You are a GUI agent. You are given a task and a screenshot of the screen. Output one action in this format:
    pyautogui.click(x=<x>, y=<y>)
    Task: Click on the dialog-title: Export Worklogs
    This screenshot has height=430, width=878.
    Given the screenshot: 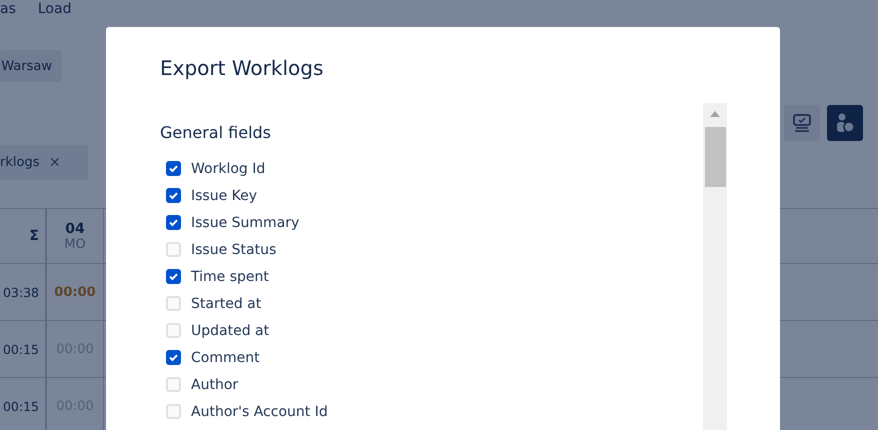 What is the action you would take?
    pyautogui.click(x=242, y=68)
    